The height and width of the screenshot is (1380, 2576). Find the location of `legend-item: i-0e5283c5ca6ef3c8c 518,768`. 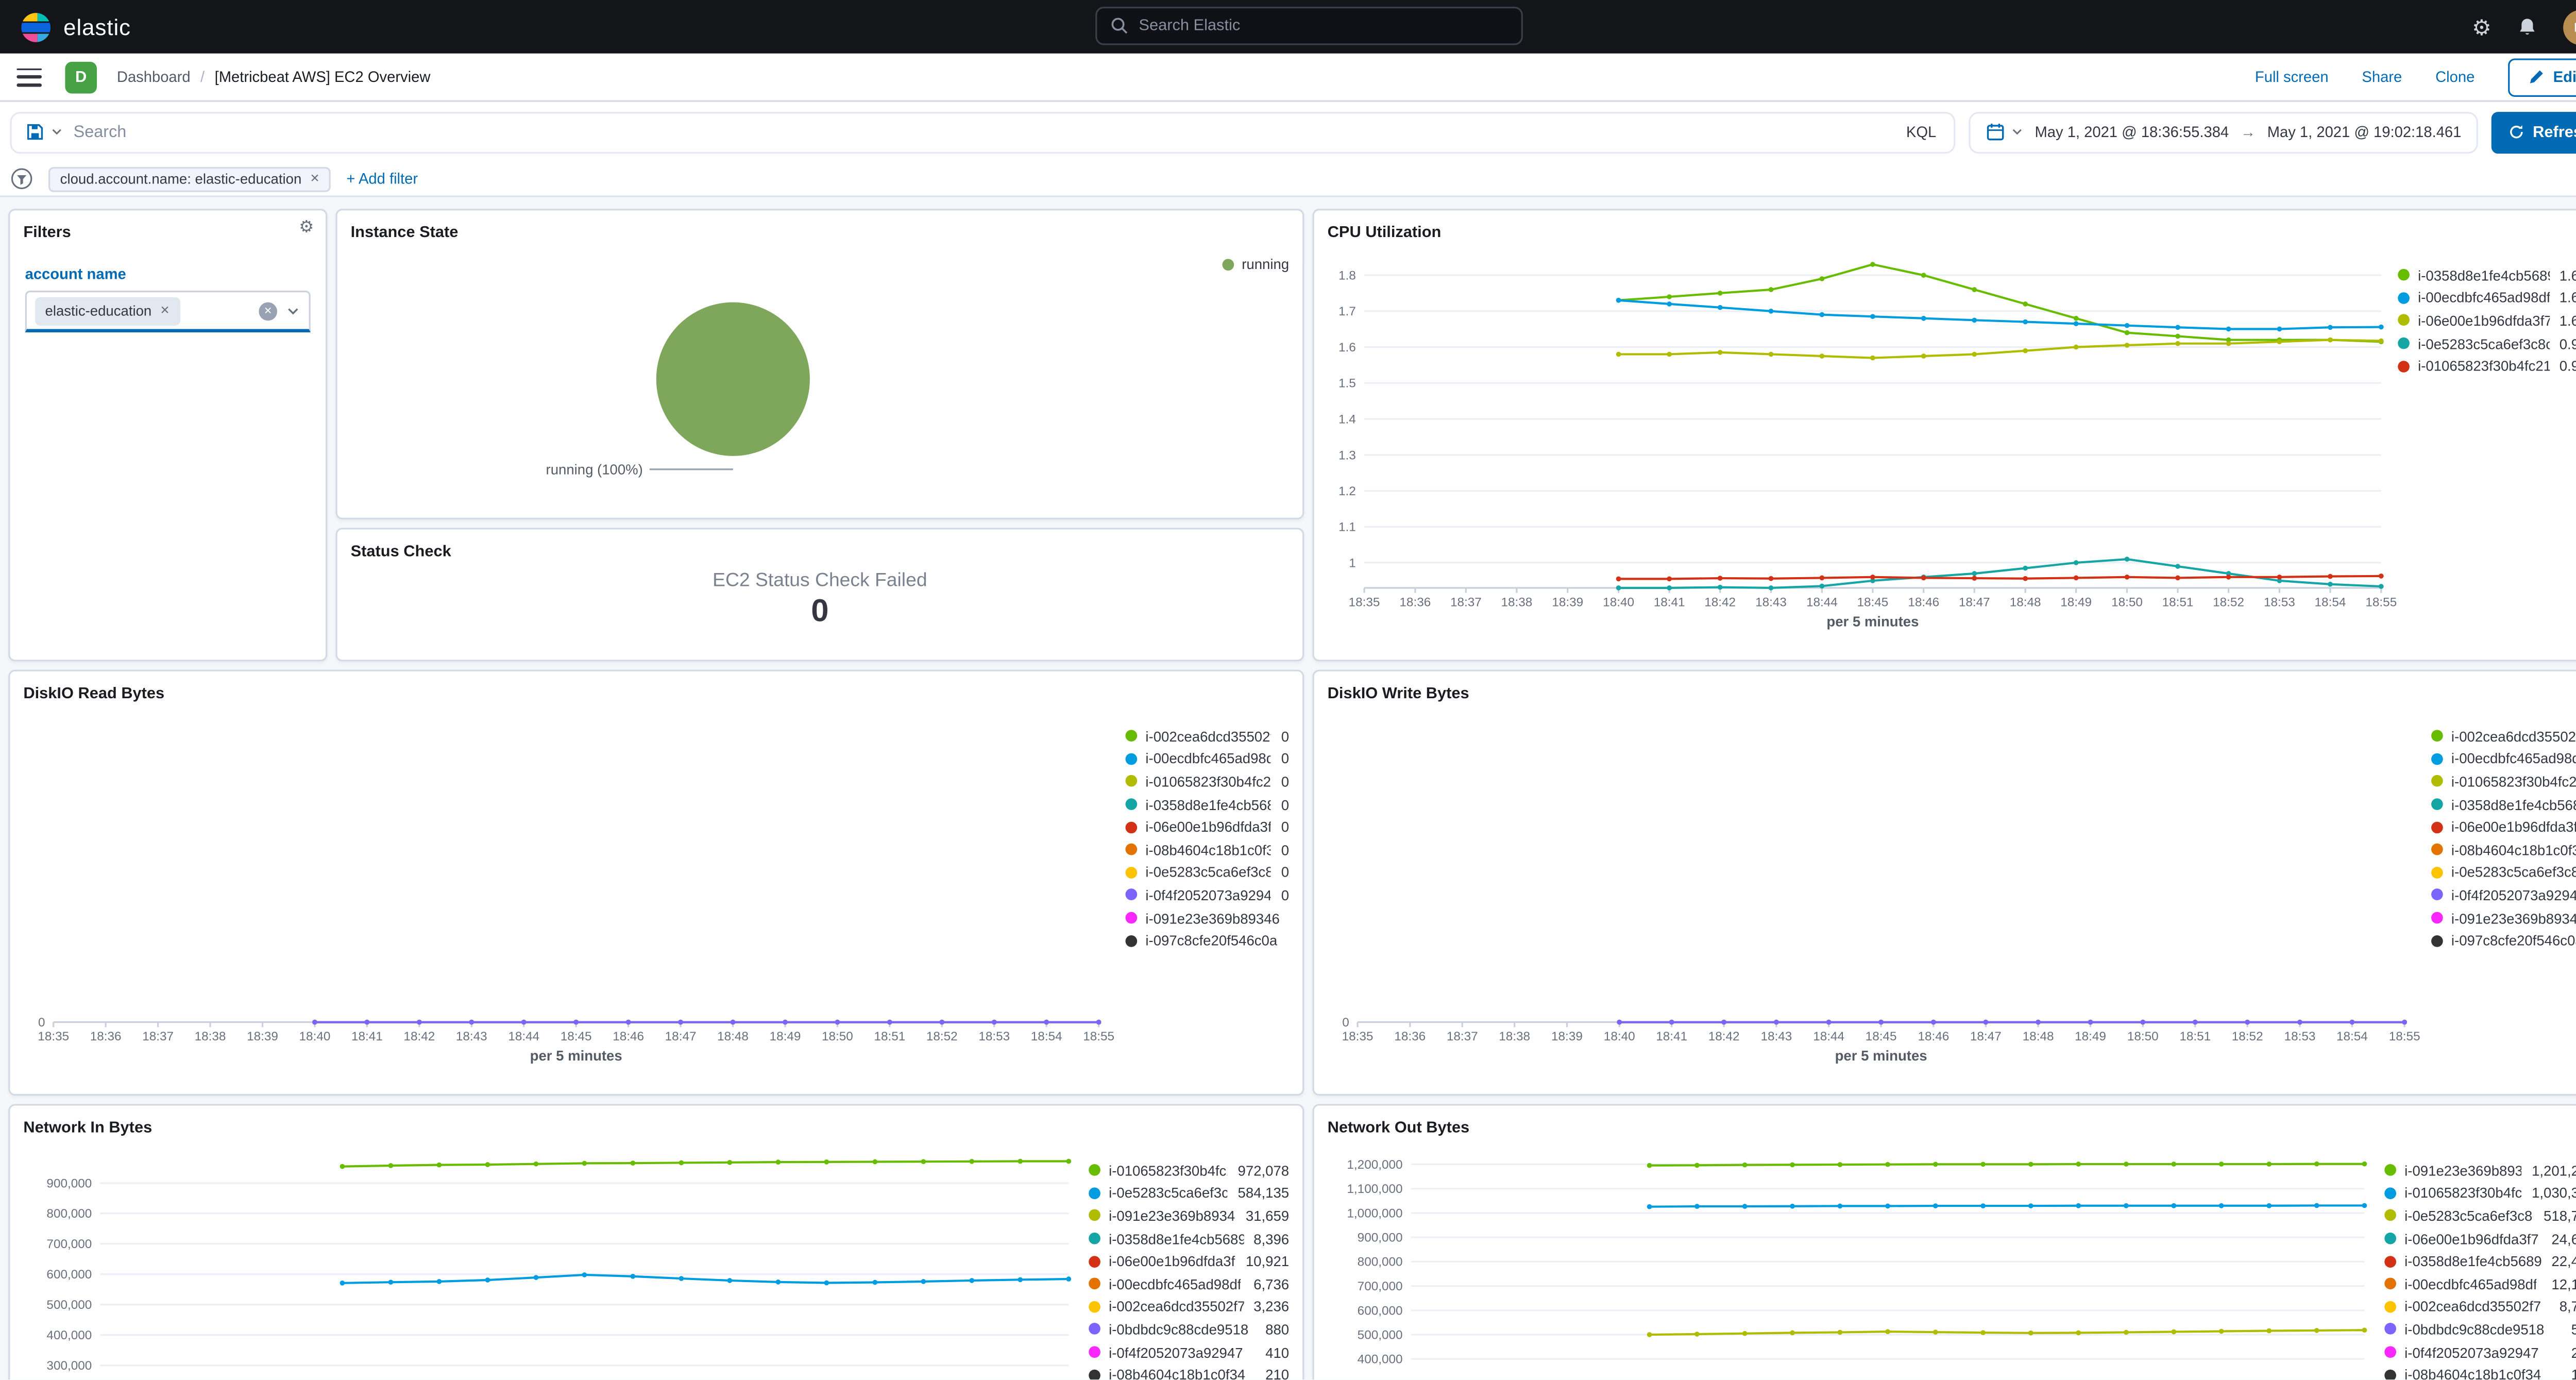

legend-item: i-0e5283c5ca6ef3c8c 518,768 is located at coordinates (2480, 1216).